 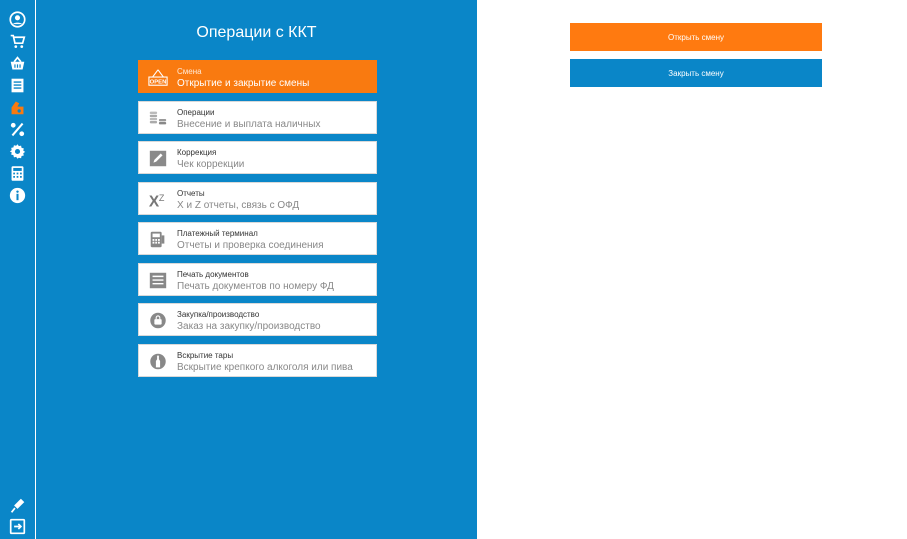 What do you see at coordinates (256, 32) in the screenshot?
I see `panel-title: Операции с ККТ` at bounding box center [256, 32].